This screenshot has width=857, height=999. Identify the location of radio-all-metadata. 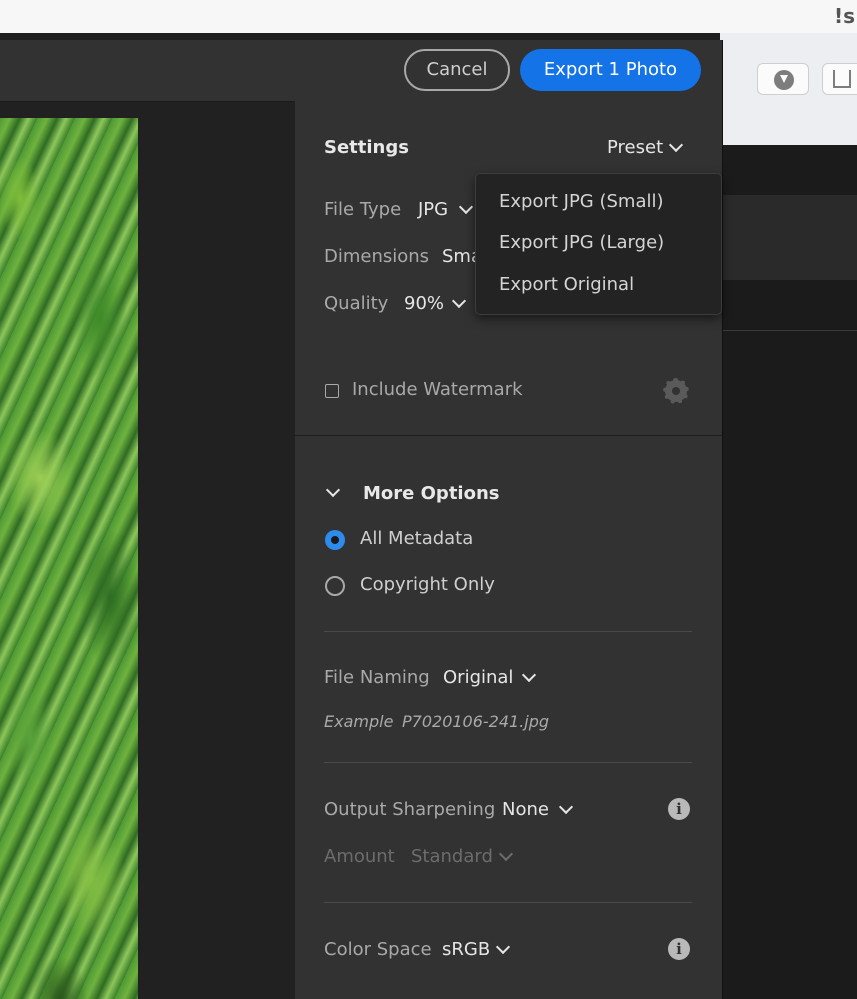
(335, 540).